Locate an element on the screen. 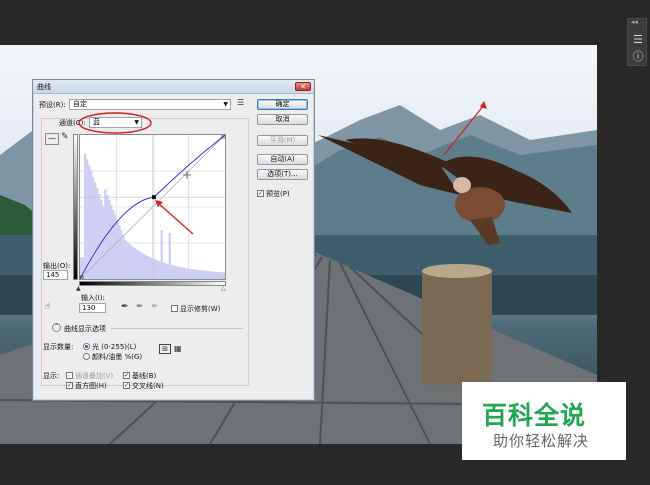 This screenshot has width=650, height=485. gray-eyedropper-icon: ✒ is located at coordinates (140, 307).